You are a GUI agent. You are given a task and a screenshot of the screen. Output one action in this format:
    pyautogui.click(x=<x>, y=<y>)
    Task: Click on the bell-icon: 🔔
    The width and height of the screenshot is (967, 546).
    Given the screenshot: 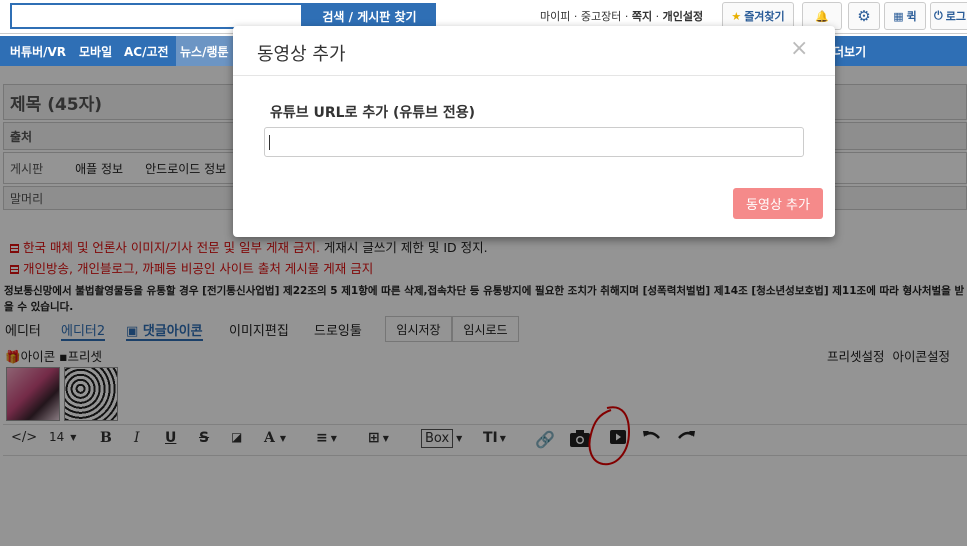 What is the action you would take?
    pyautogui.click(x=822, y=16)
    